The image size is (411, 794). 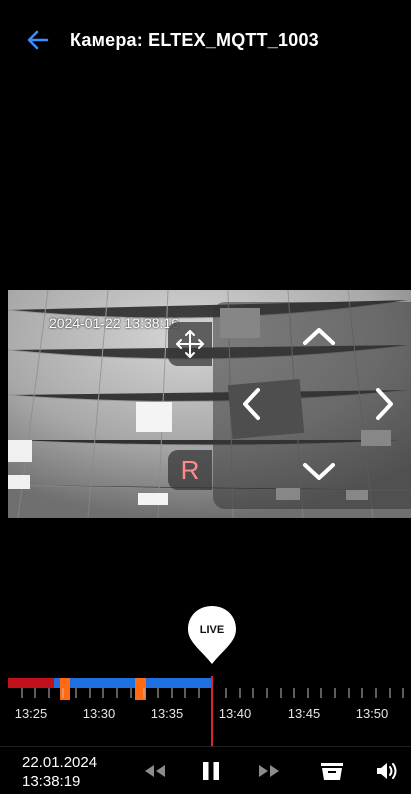 What do you see at coordinates (190, 470) in the screenshot?
I see `ptz-record-toggle: R` at bounding box center [190, 470].